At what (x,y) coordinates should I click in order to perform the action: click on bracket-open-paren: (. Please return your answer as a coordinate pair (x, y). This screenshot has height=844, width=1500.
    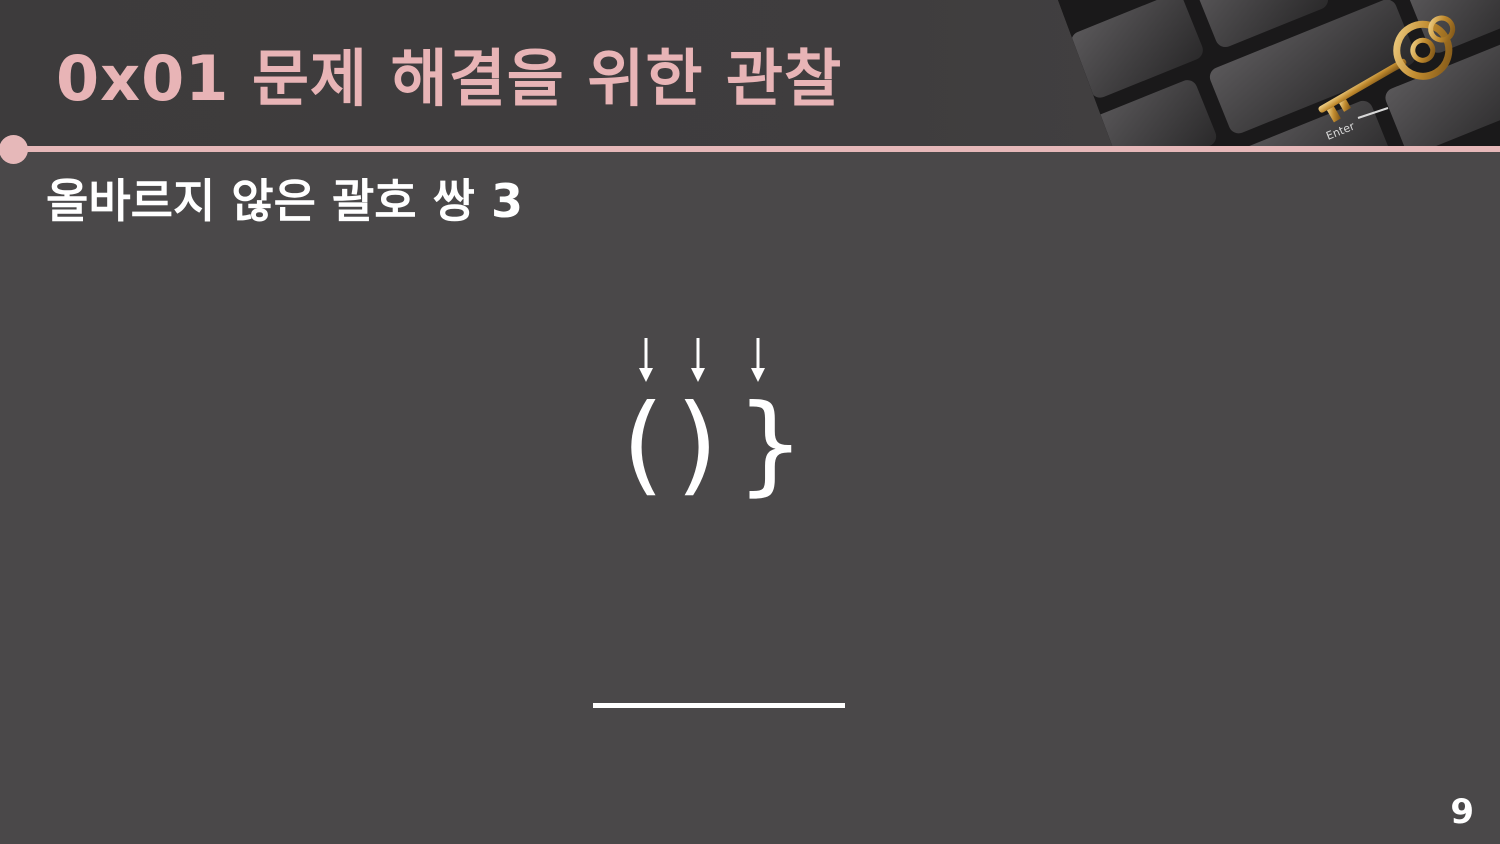
    Looking at the image, I should click on (643, 444).